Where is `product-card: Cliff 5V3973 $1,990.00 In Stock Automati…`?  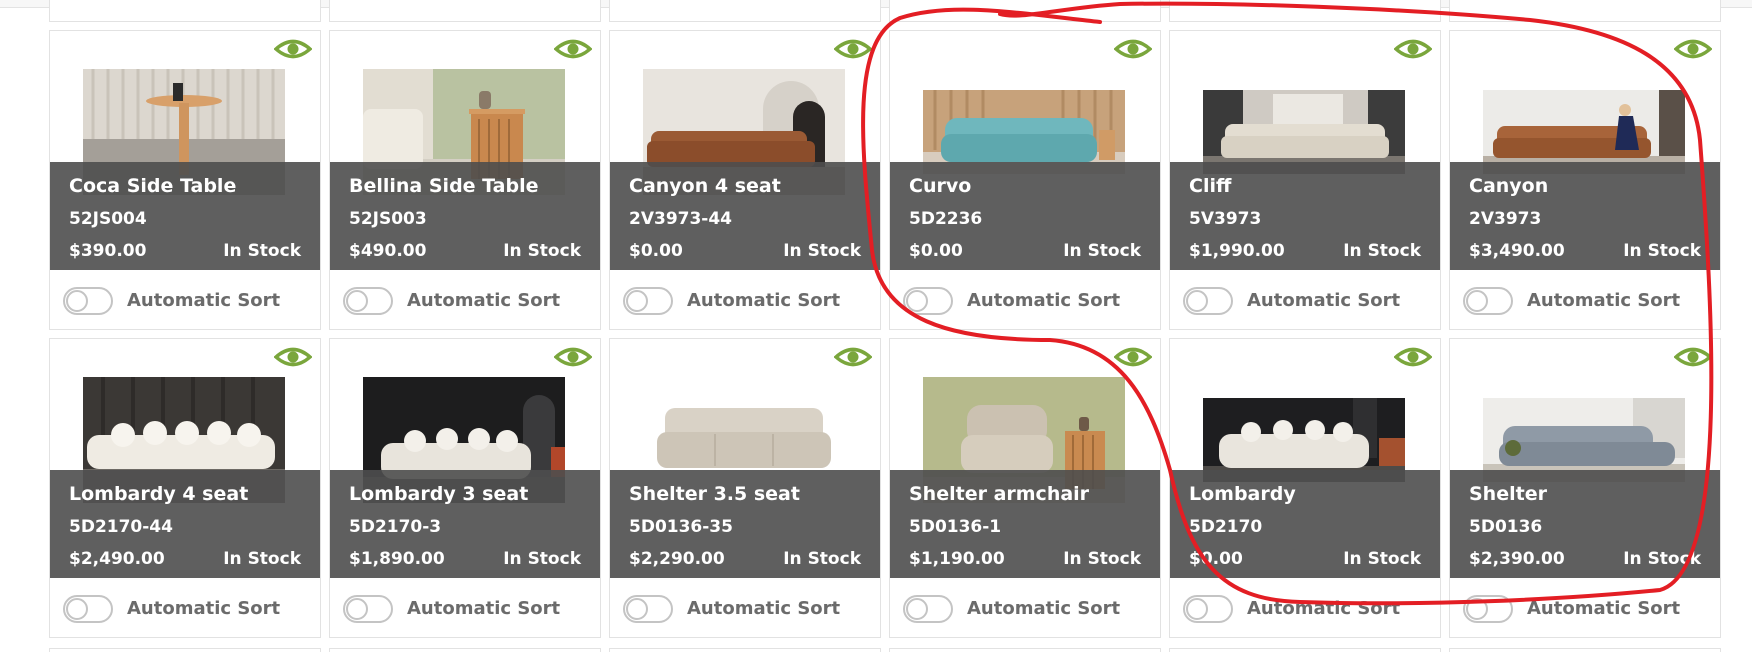 product-card: Cliff 5V3973 $1,990.00 In Stock Automati… is located at coordinates (1305, 180).